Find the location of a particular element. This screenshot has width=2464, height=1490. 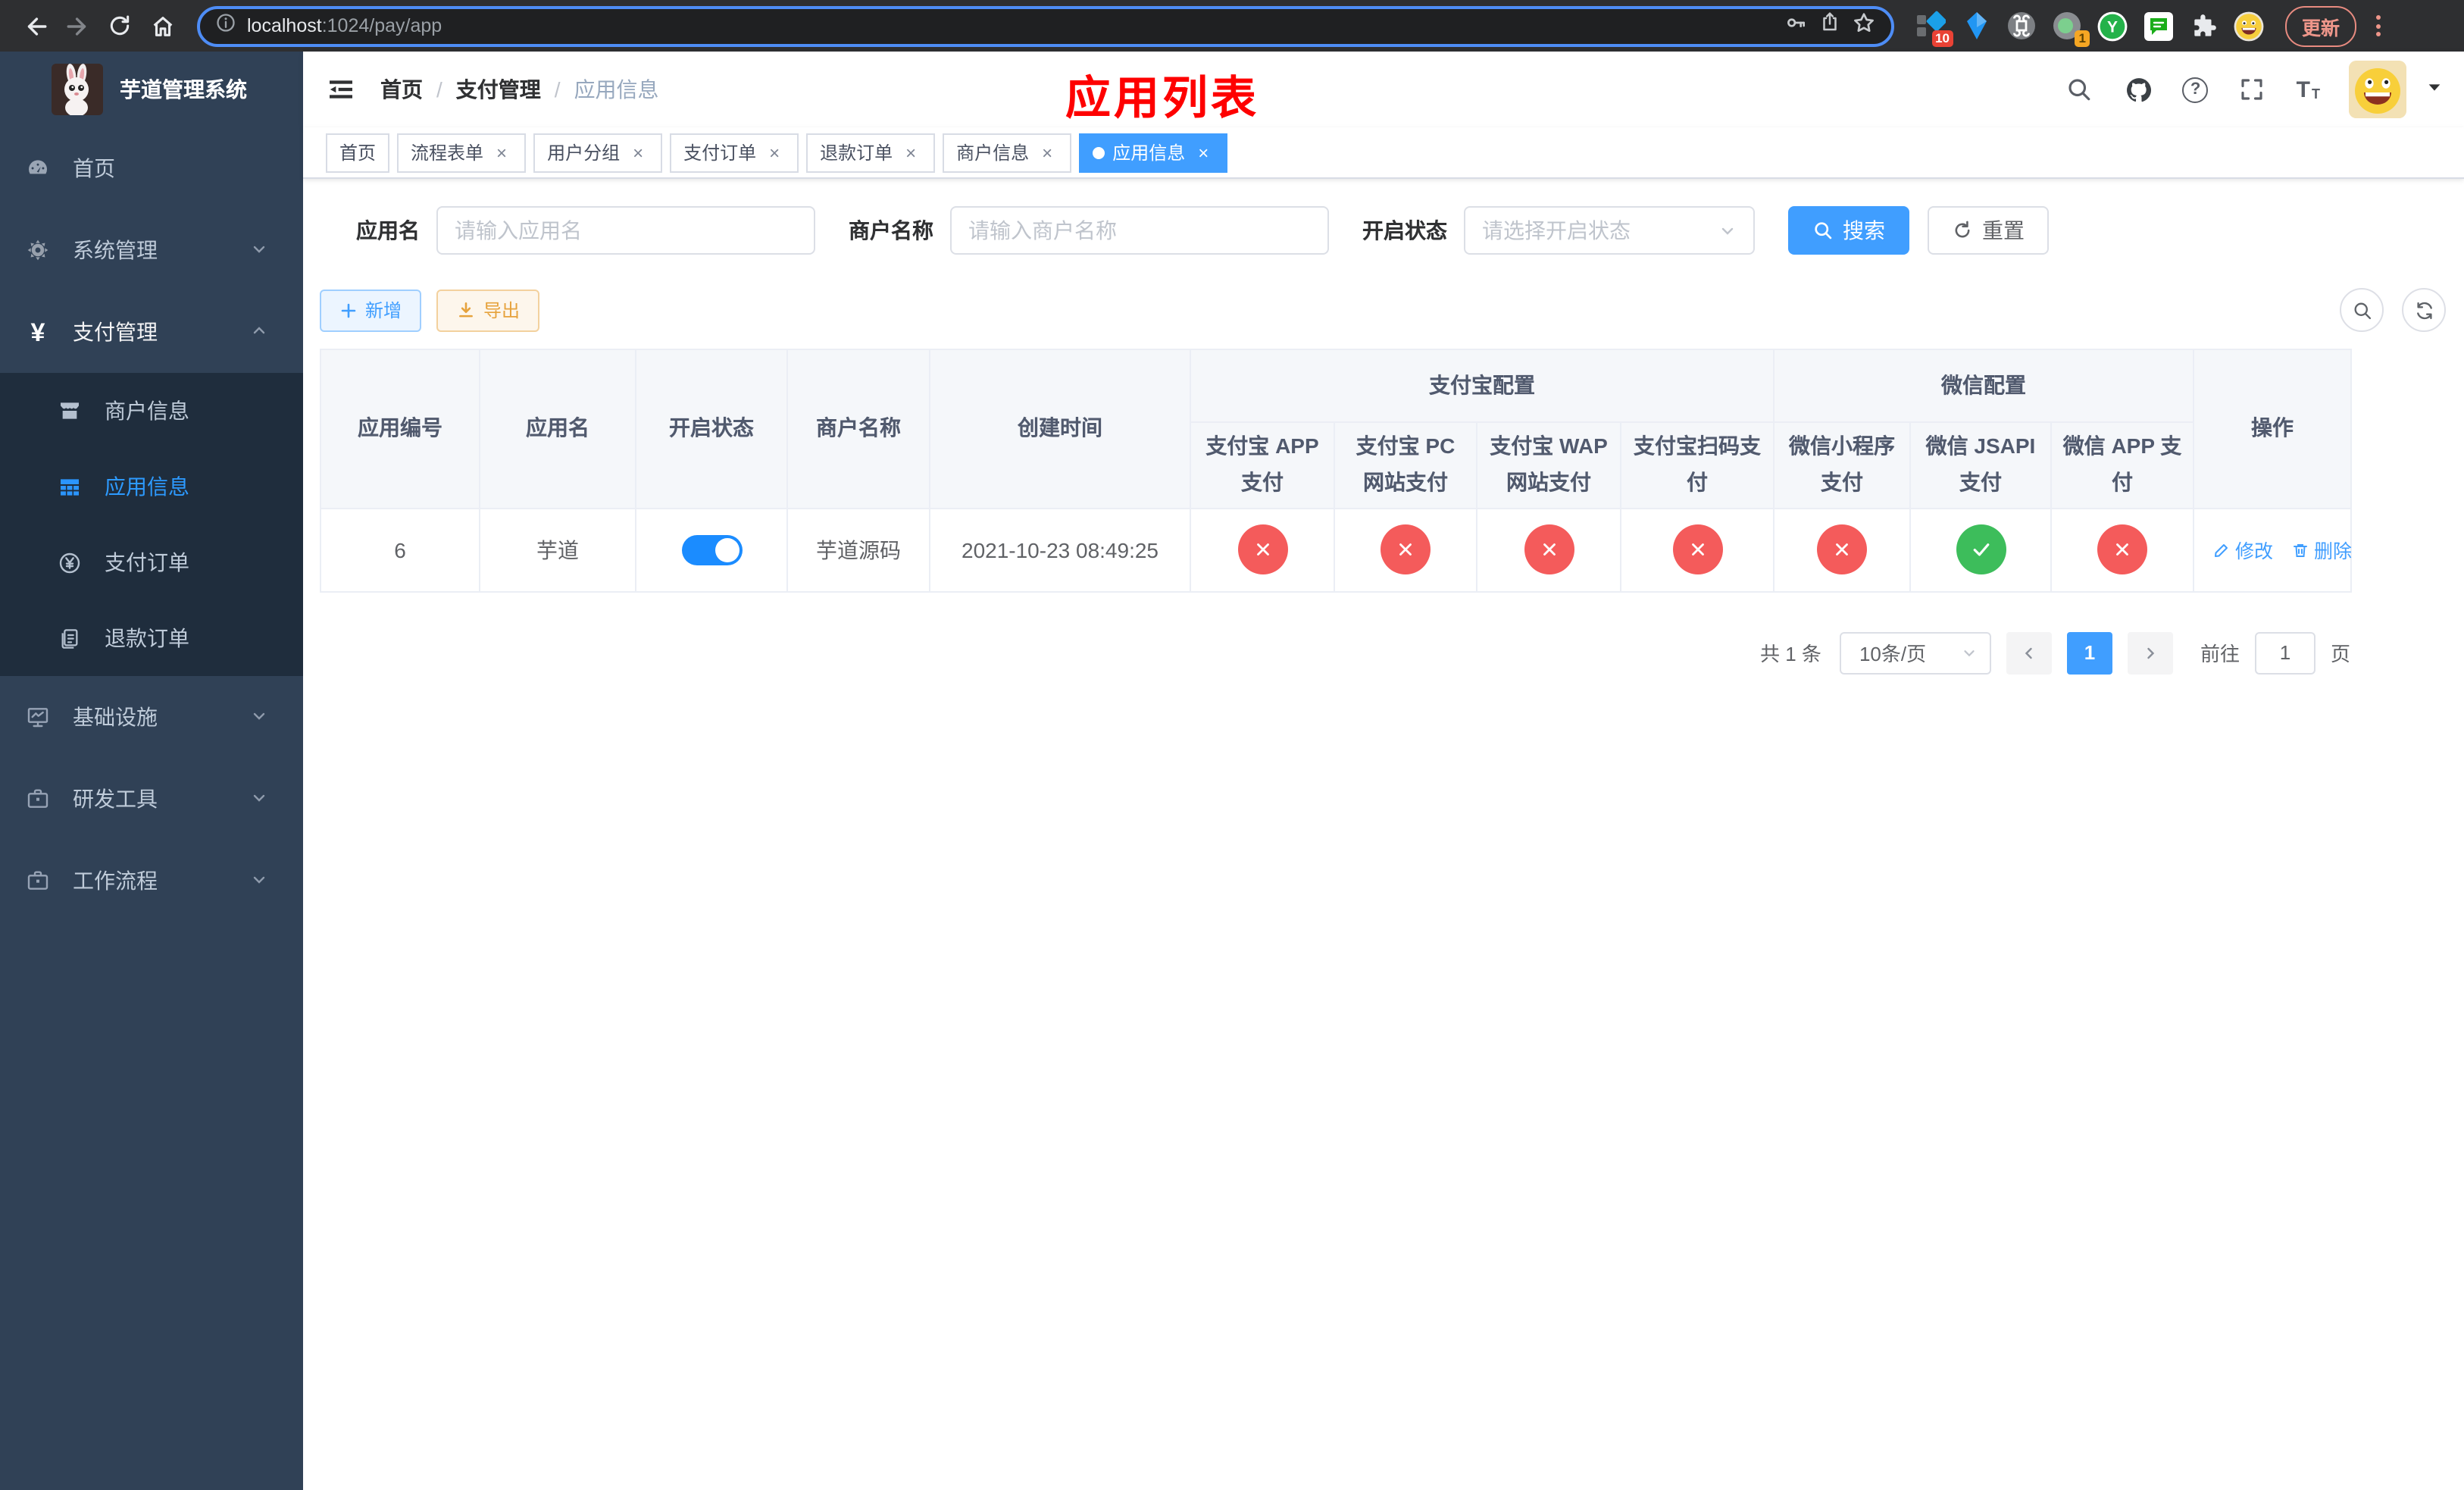

sidebar-fold-icon is located at coordinates (341, 89).